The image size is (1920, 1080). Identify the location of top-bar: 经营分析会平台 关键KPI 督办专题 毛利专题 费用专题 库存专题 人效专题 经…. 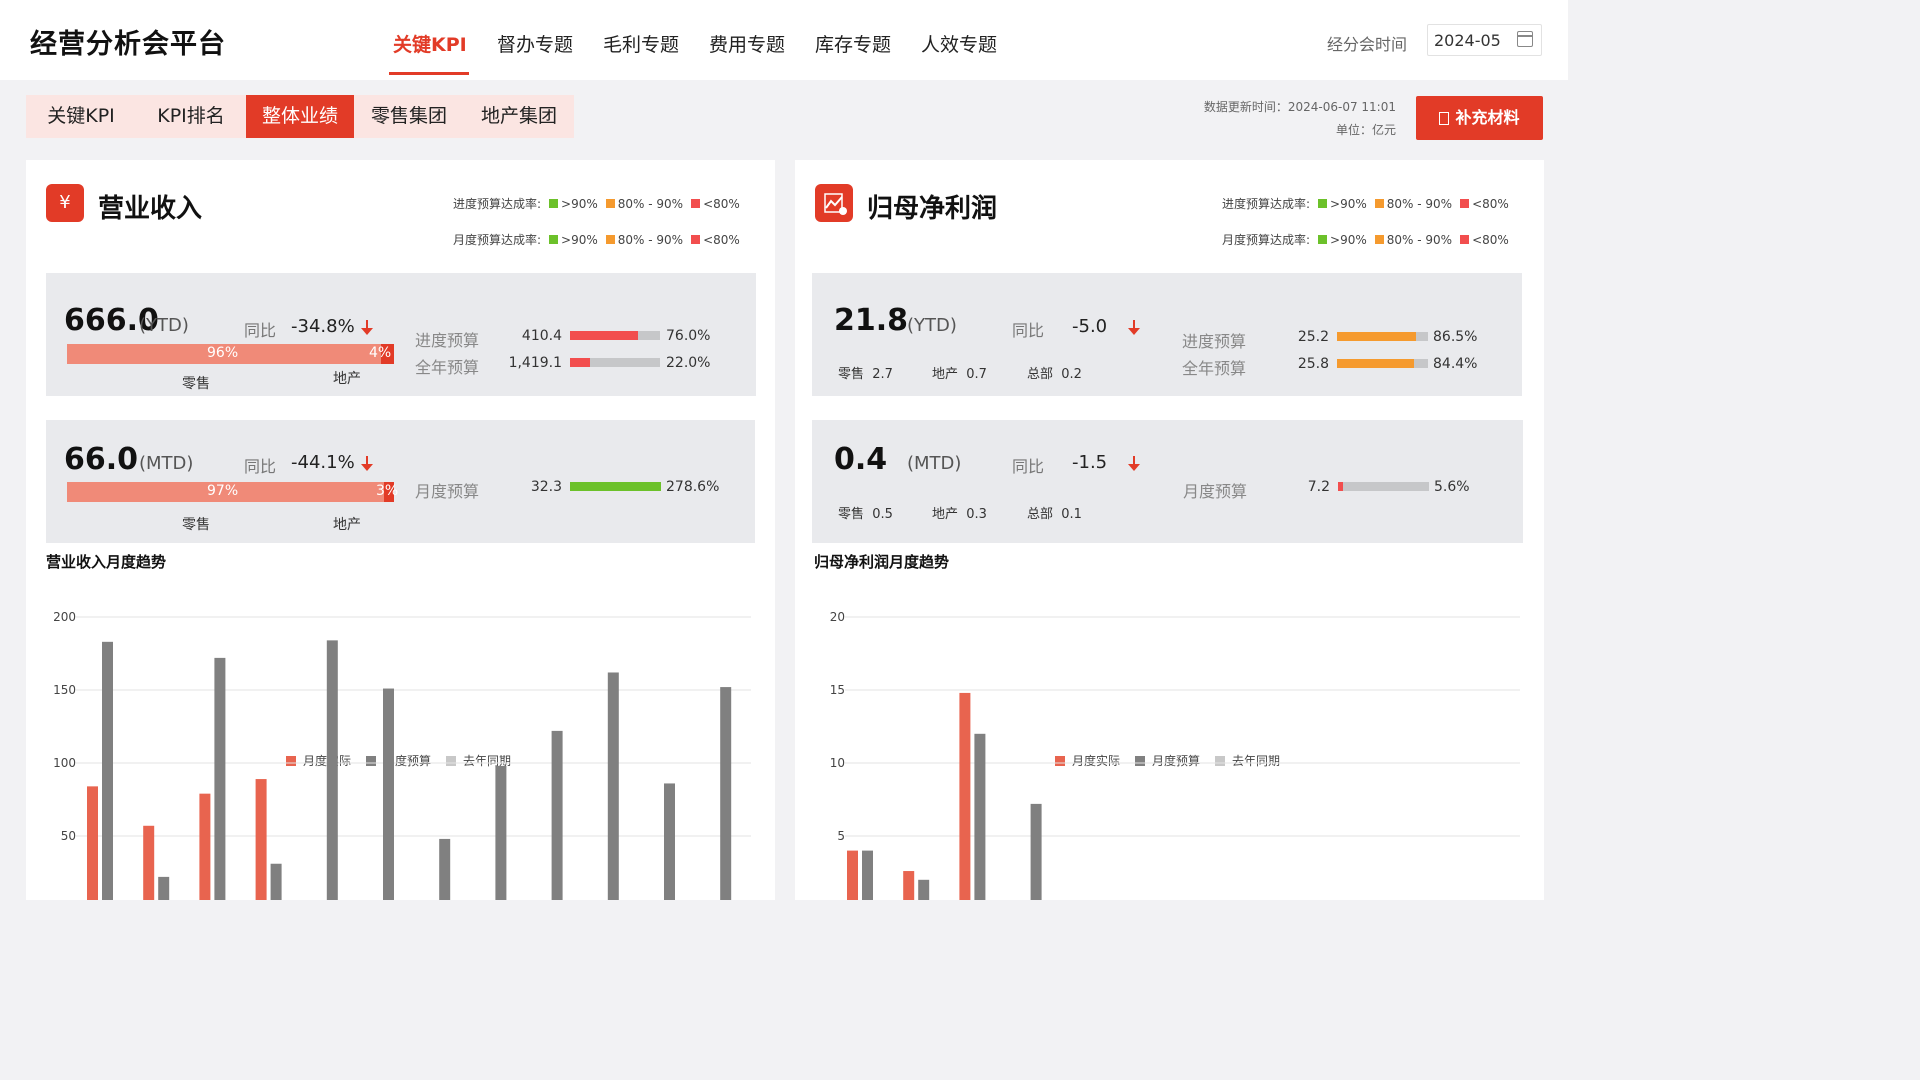
(784, 40).